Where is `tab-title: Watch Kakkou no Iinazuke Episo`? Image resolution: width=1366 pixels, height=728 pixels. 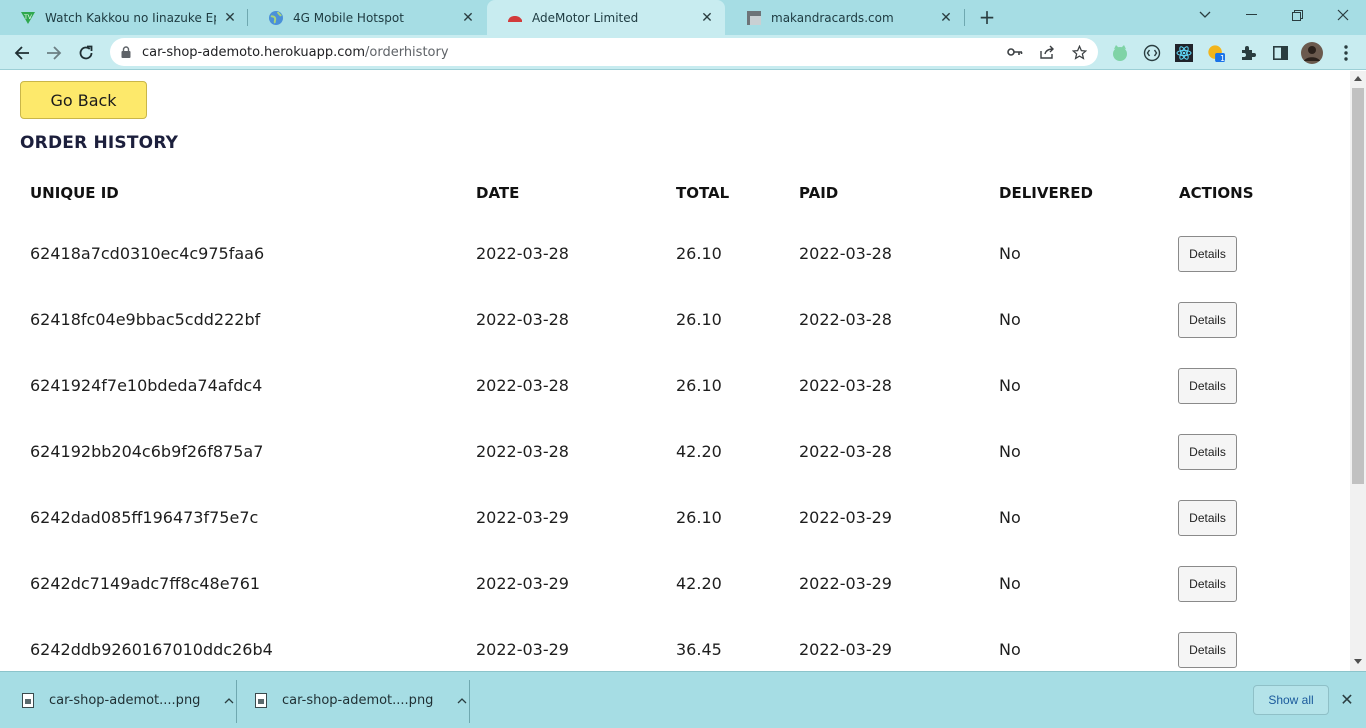 tab-title: Watch Kakkou no Iinazuke Episo is located at coordinates (130, 17).